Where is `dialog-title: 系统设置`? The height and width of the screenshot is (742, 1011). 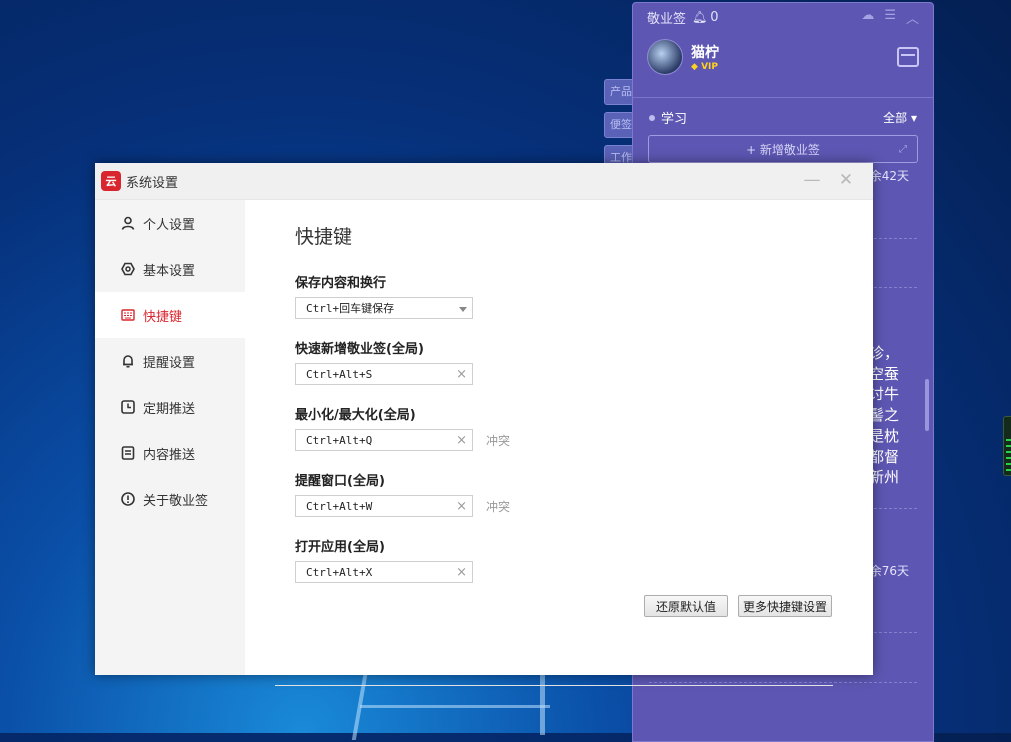 dialog-title: 系统设置 is located at coordinates (152, 183).